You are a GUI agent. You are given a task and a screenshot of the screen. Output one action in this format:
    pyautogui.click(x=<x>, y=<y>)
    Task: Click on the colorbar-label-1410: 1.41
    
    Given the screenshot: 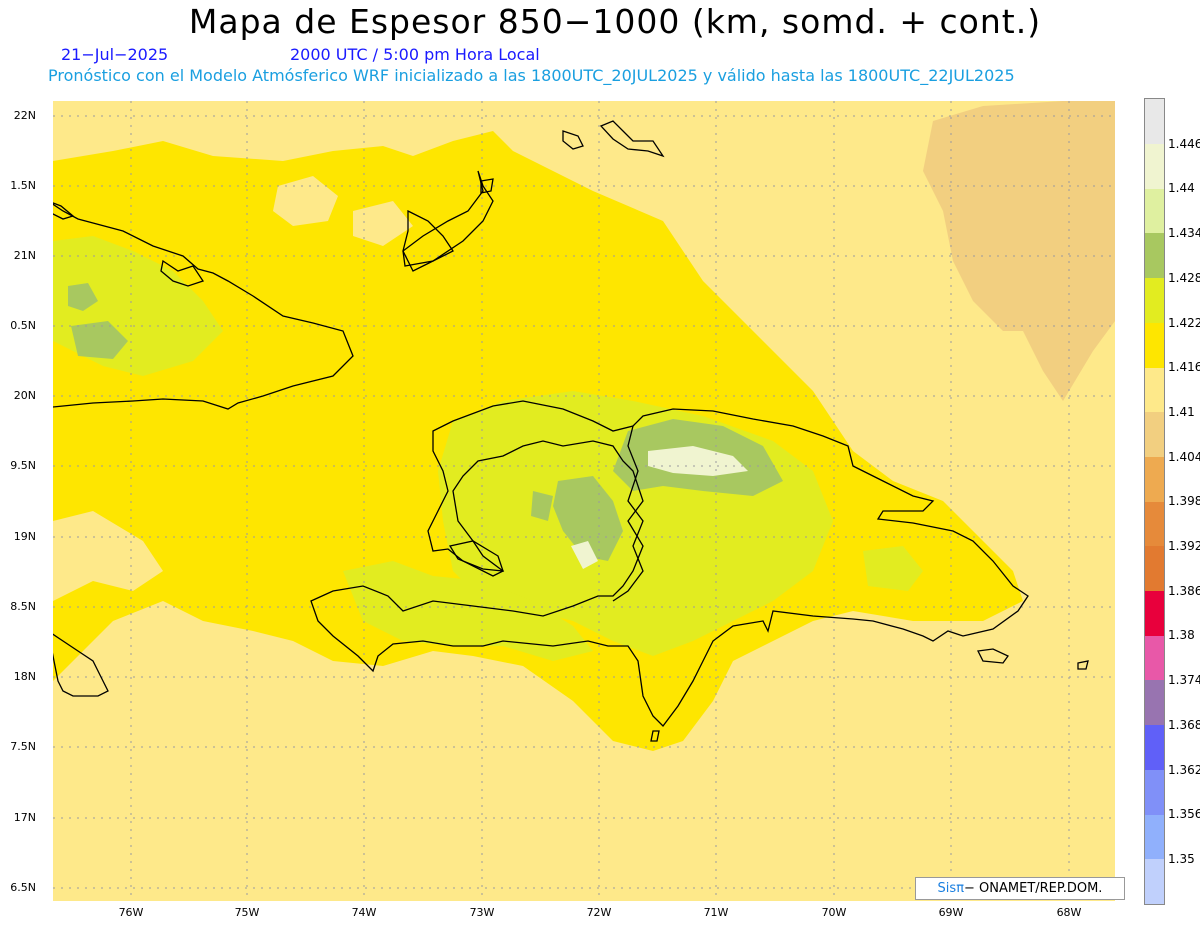 What is the action you would take?
    pyautogui.click(x=1181, y=412)
    